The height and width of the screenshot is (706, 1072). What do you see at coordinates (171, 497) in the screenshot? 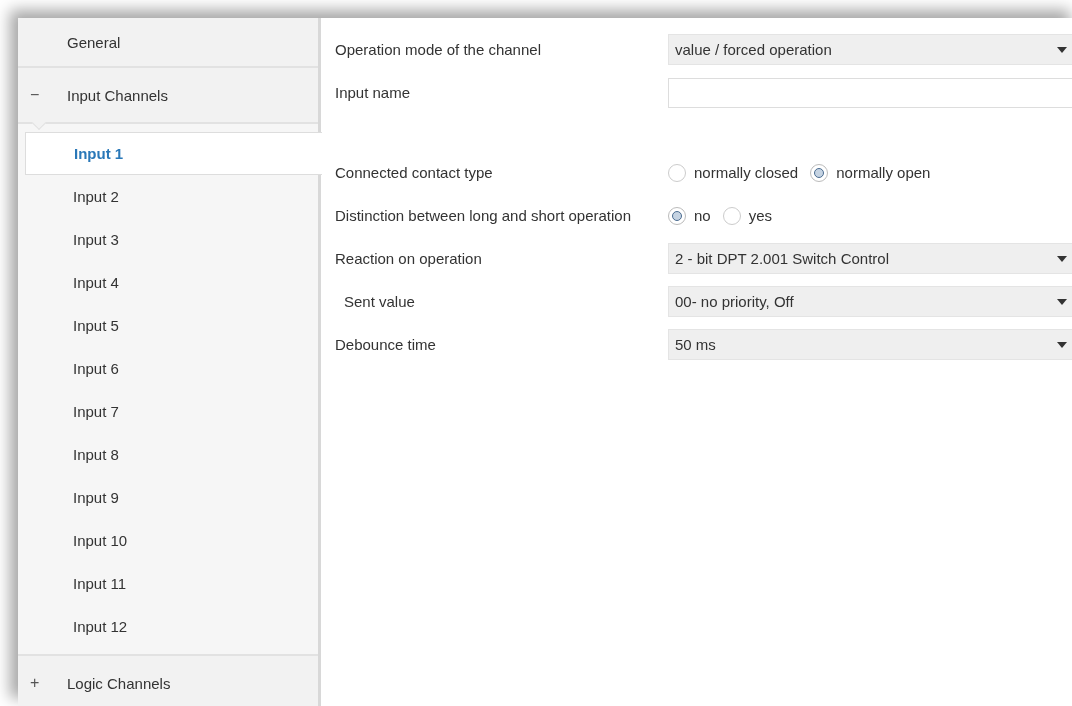
I see `sidebar-item: Input 9` at bounding box center [171, 497].